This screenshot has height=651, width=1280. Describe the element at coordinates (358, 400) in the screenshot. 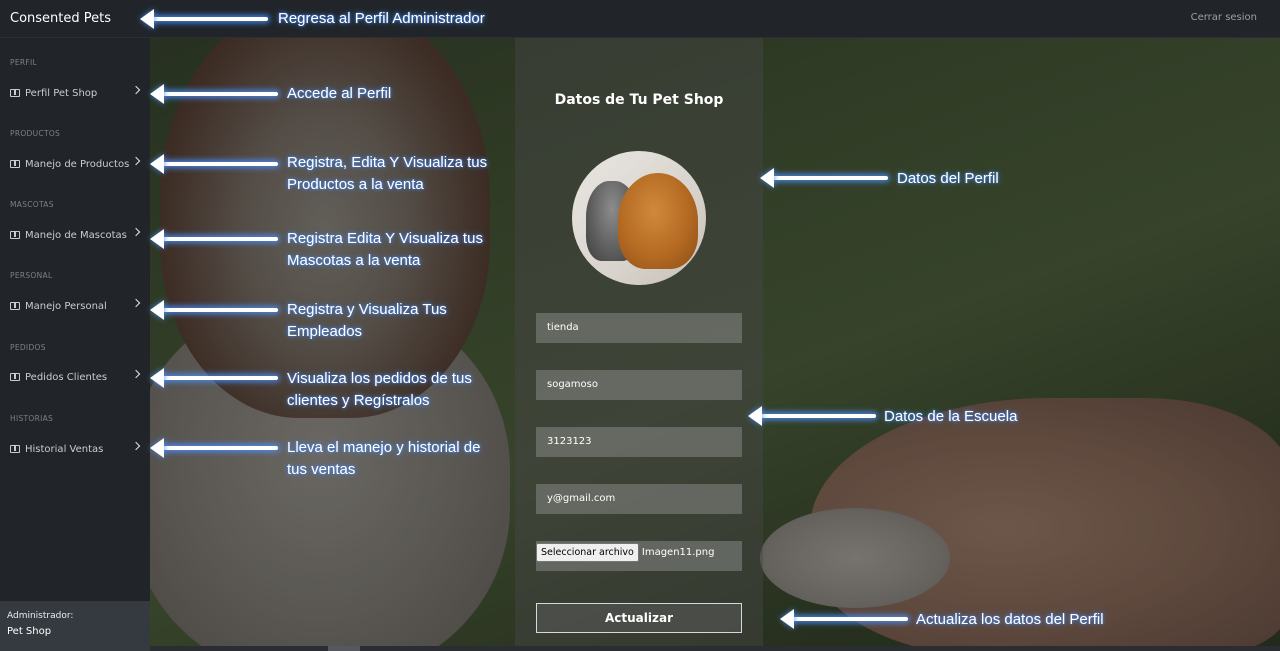

I see `annotation-pedidos-line2: clientes y Regístralos` at that location.